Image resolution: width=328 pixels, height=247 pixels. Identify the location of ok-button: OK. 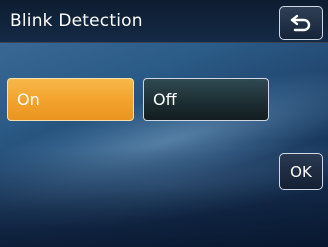
(301, 171).